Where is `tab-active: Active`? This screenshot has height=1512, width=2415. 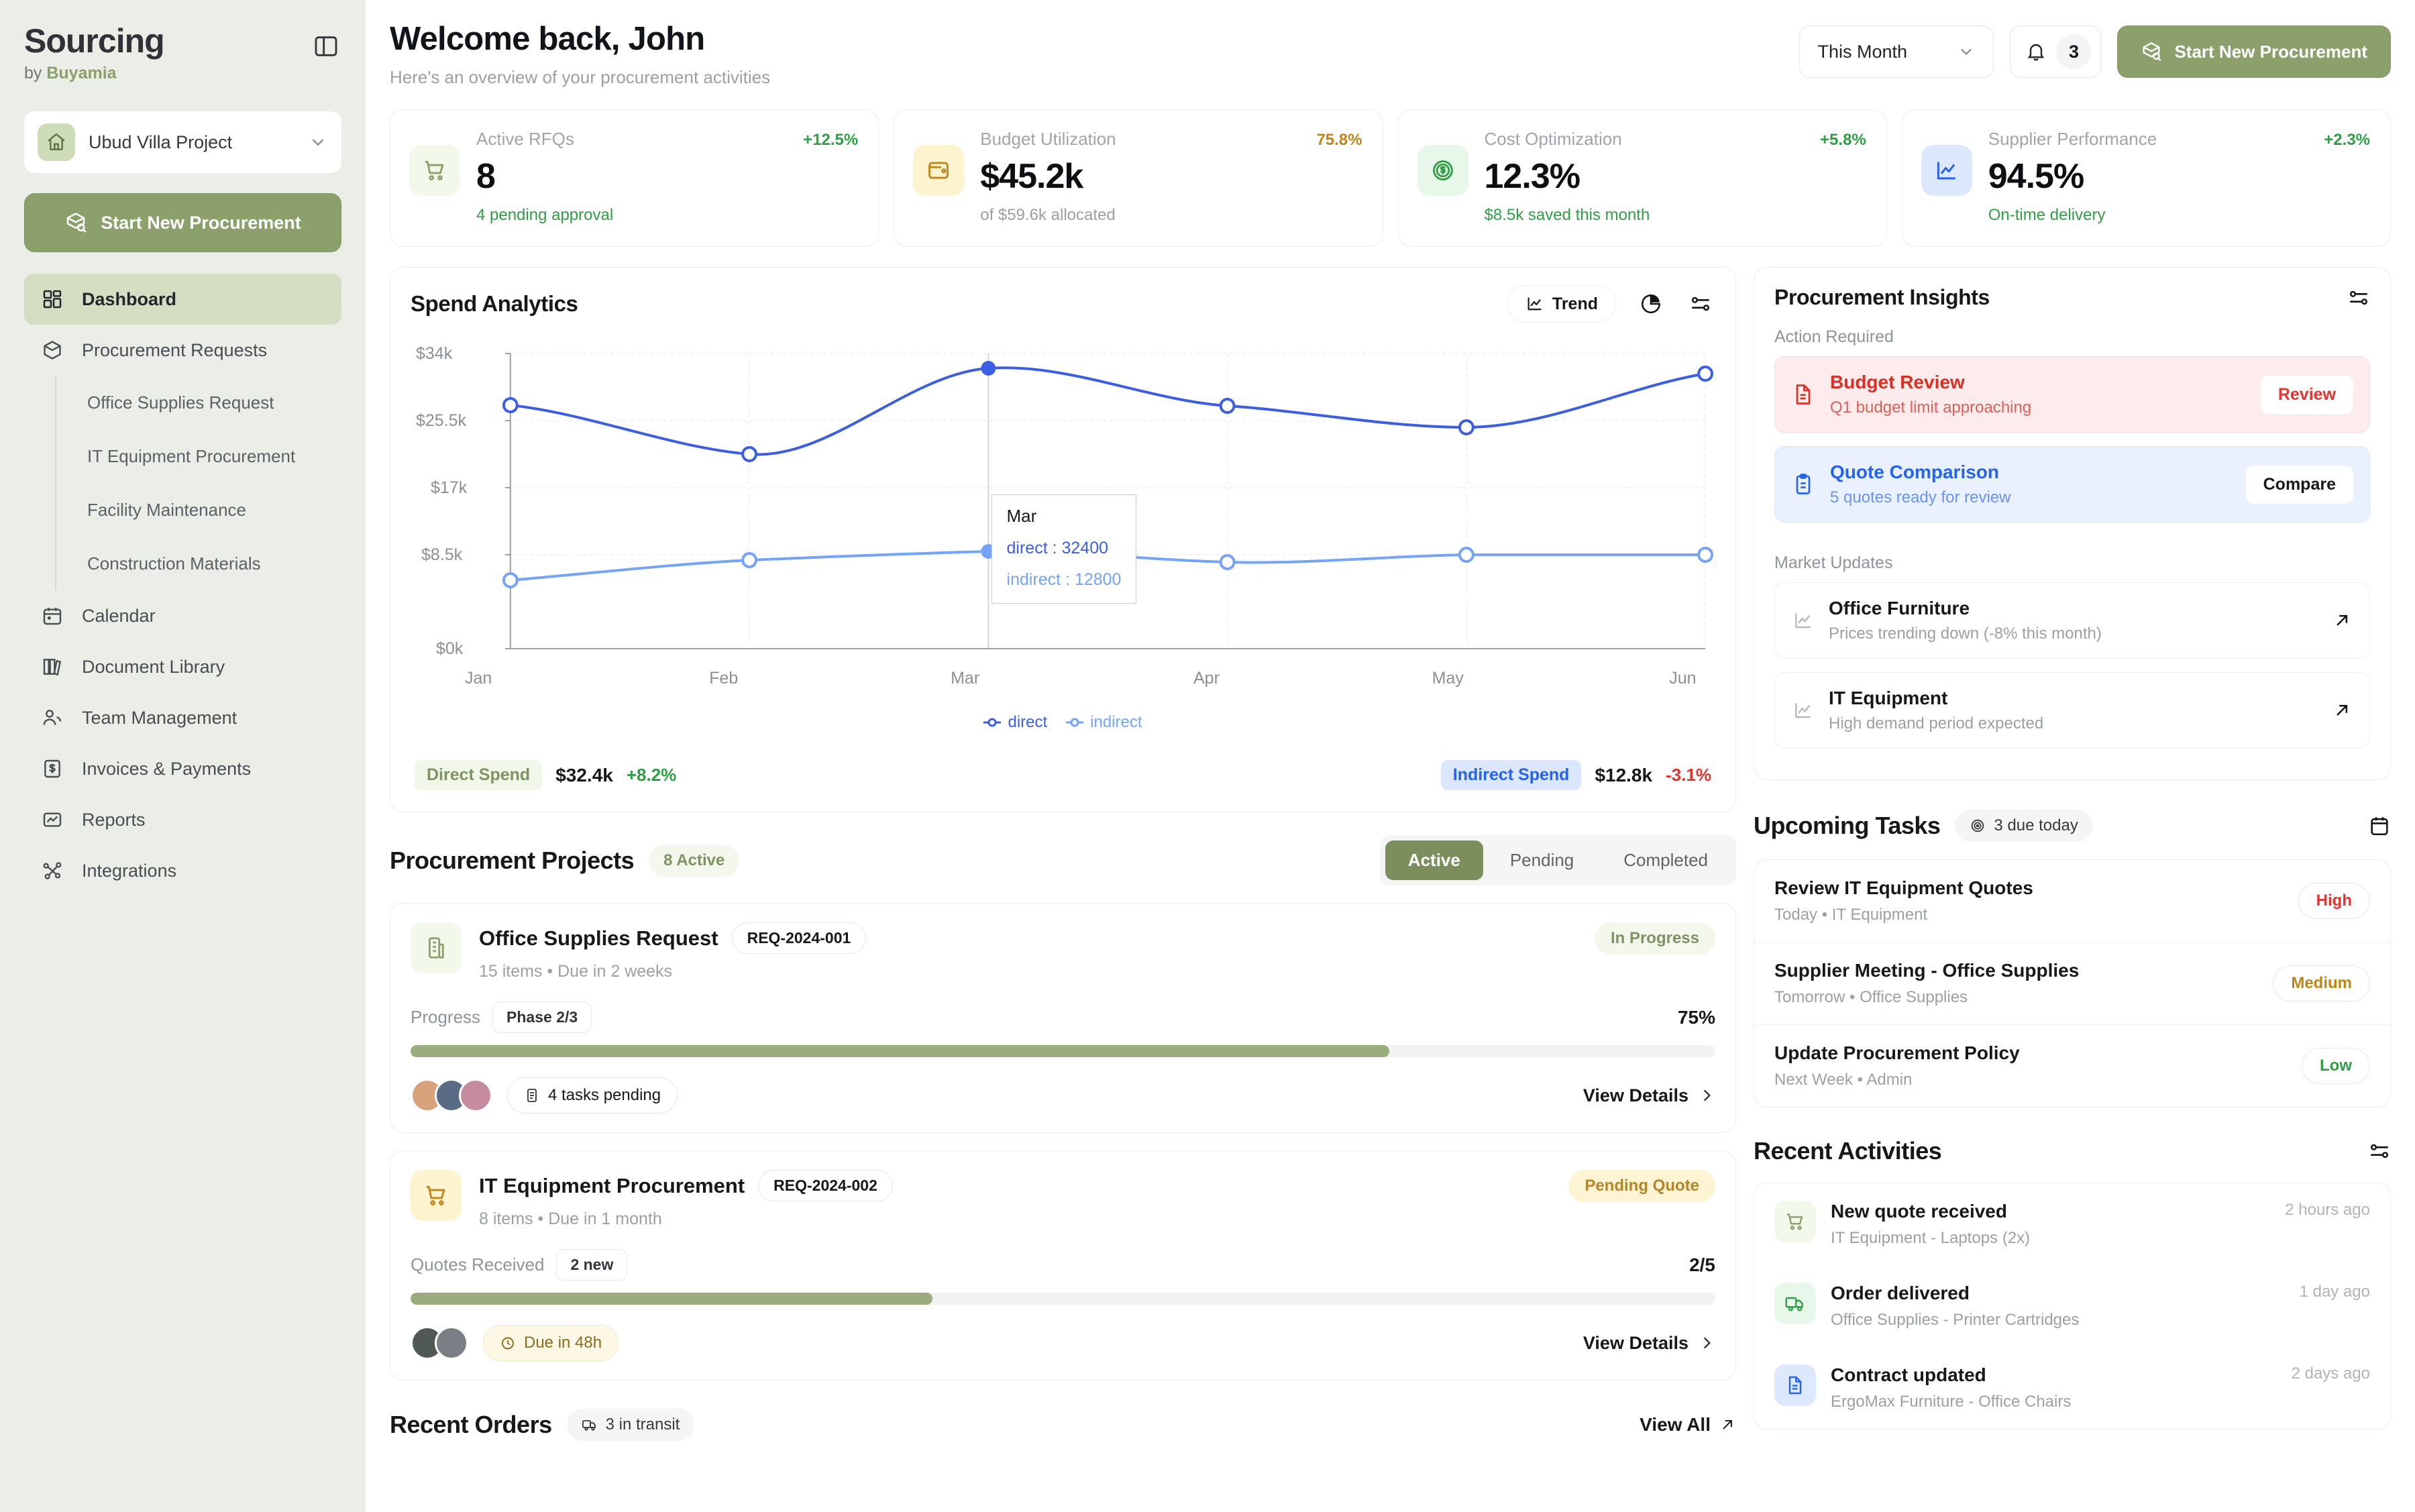 tab-active: Active is located at coordinates (1434, 860).